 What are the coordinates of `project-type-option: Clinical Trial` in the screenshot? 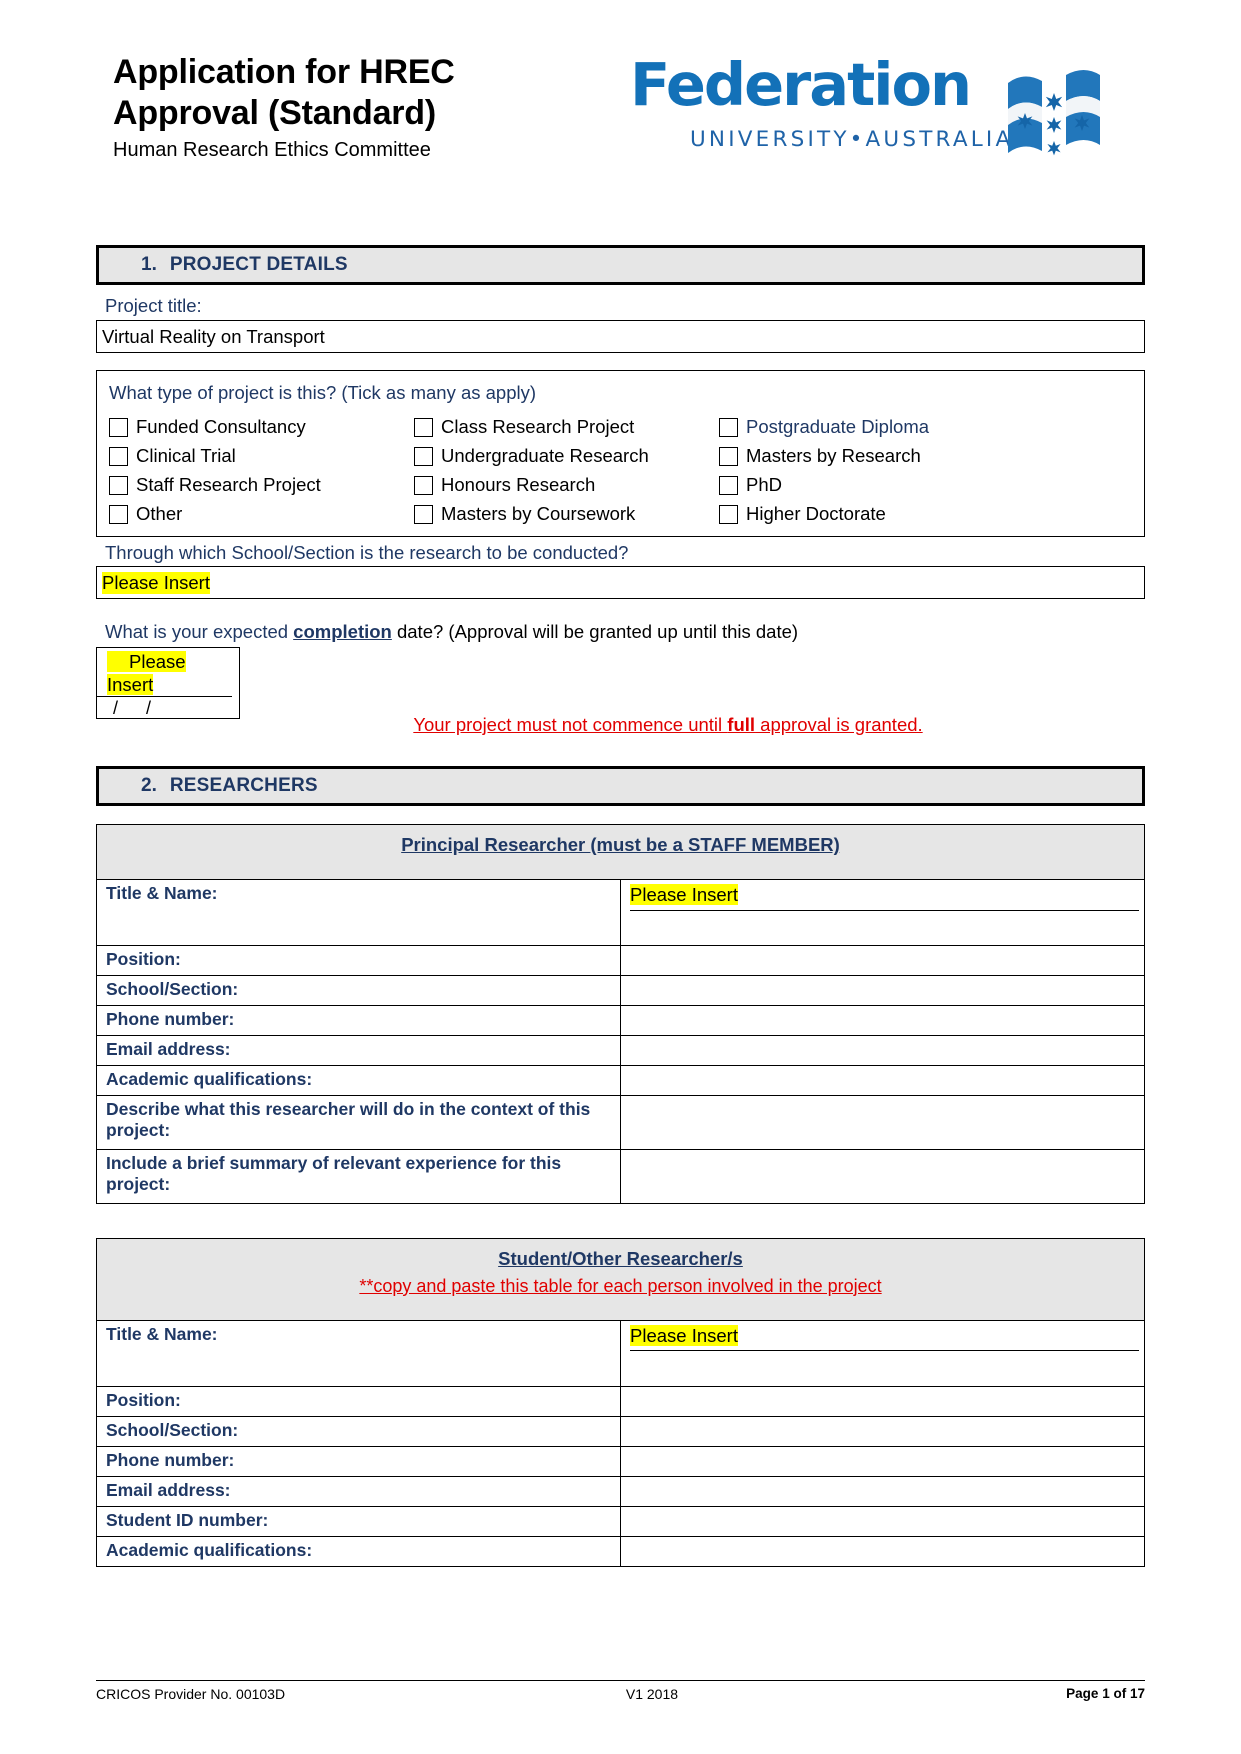 It's located at (261, 457).